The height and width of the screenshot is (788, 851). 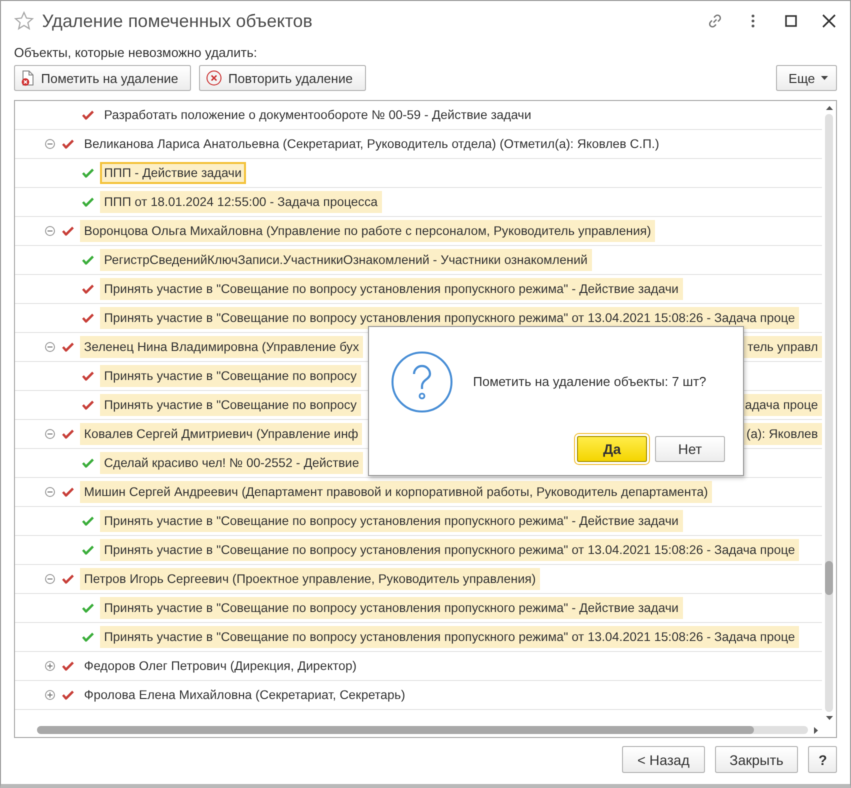 What do you see at coordinates (24, 21) in the screenshot?
I see `favorite-icon` at bounding box center [24, 21].